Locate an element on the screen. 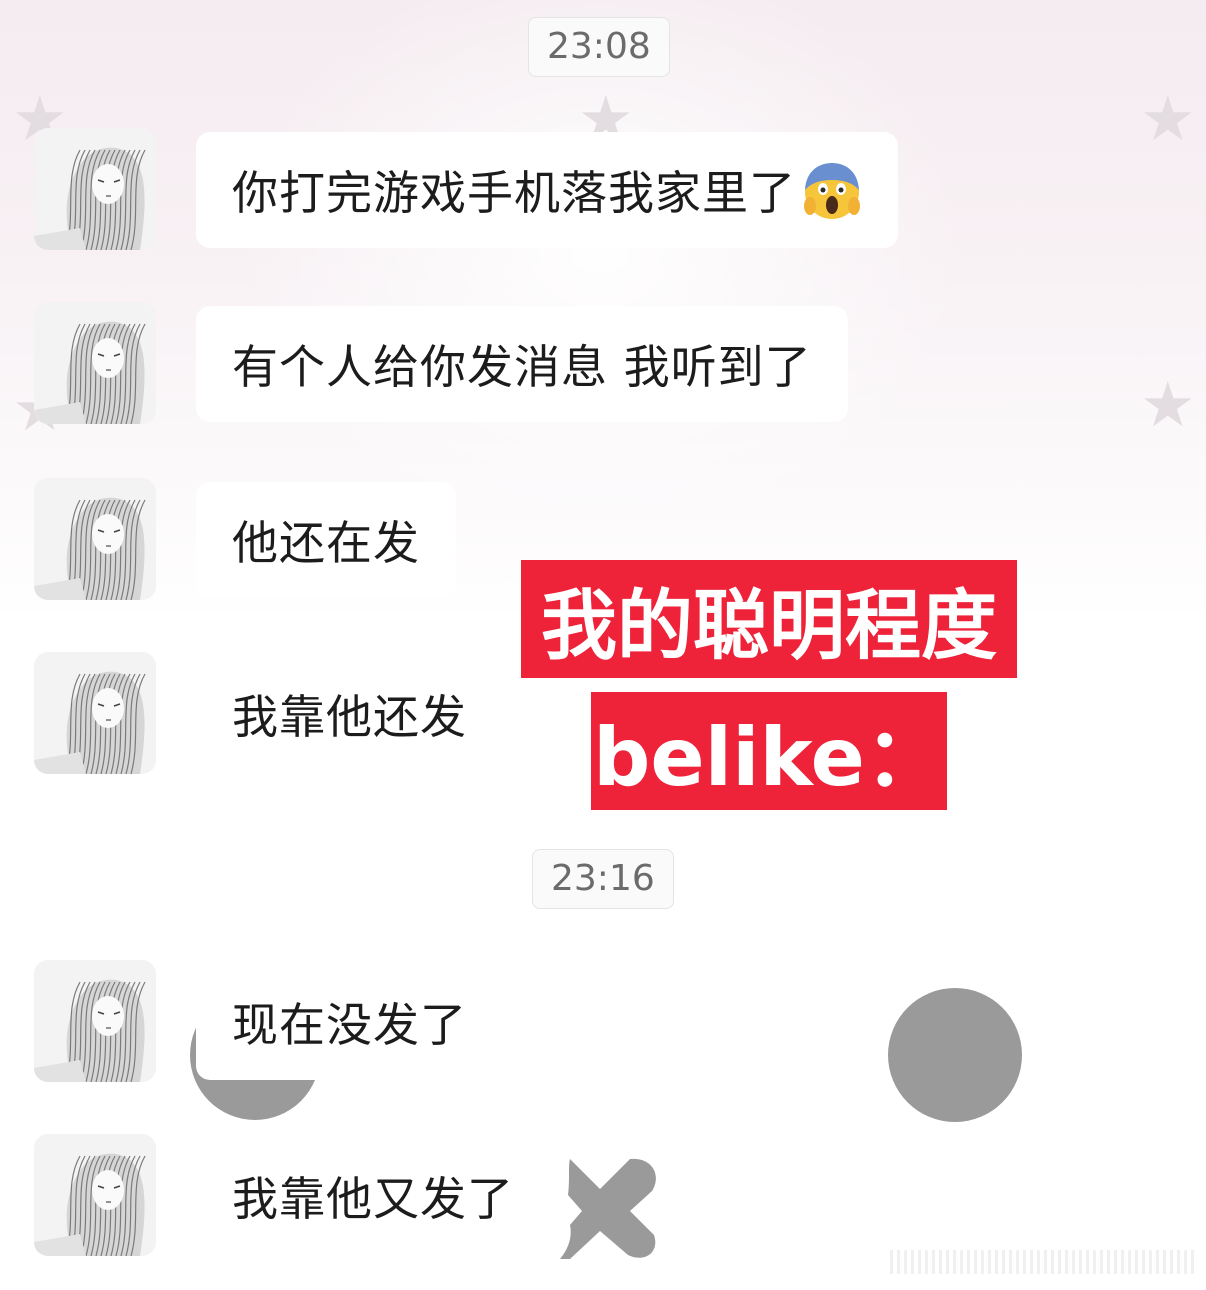 The height and width of the screenshot is (1290, 1206). timestamp: 23:16 is located at coordinates (603, 879).